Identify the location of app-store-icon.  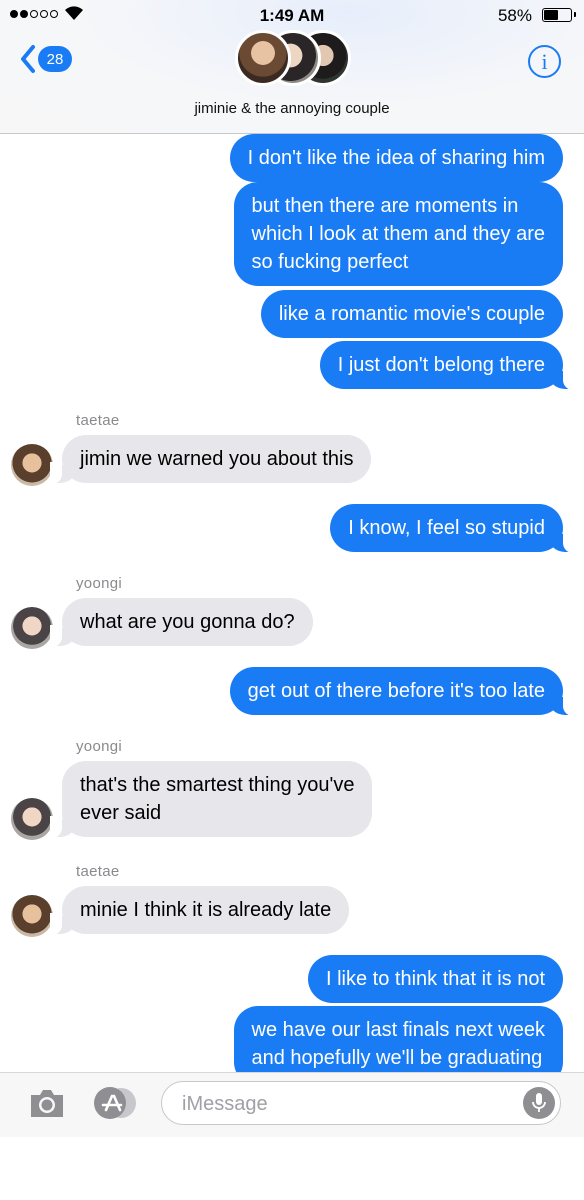
(116, 1103).